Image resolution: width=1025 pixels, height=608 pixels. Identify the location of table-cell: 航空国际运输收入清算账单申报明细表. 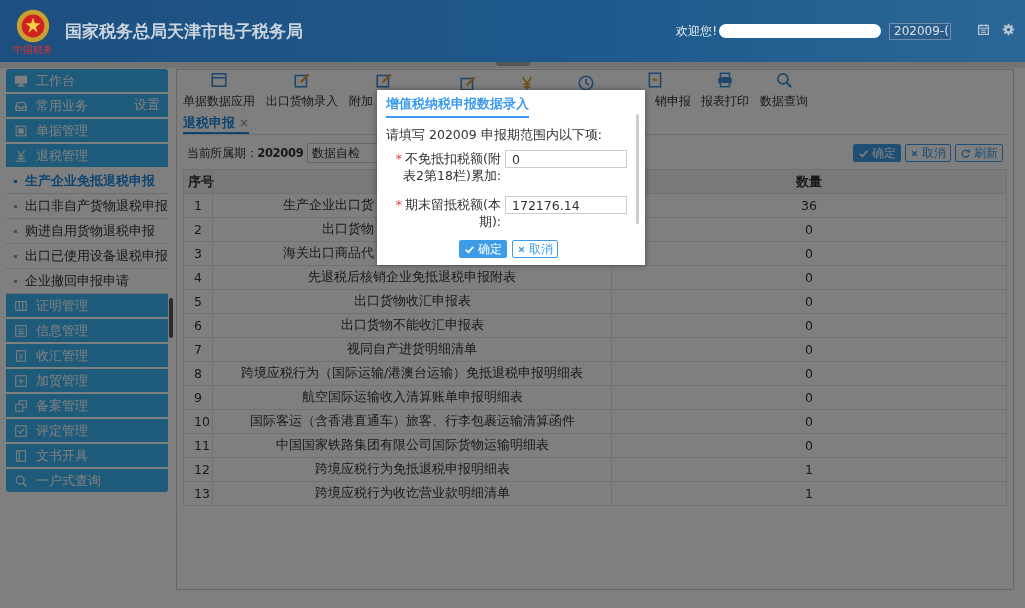
(412, 397).